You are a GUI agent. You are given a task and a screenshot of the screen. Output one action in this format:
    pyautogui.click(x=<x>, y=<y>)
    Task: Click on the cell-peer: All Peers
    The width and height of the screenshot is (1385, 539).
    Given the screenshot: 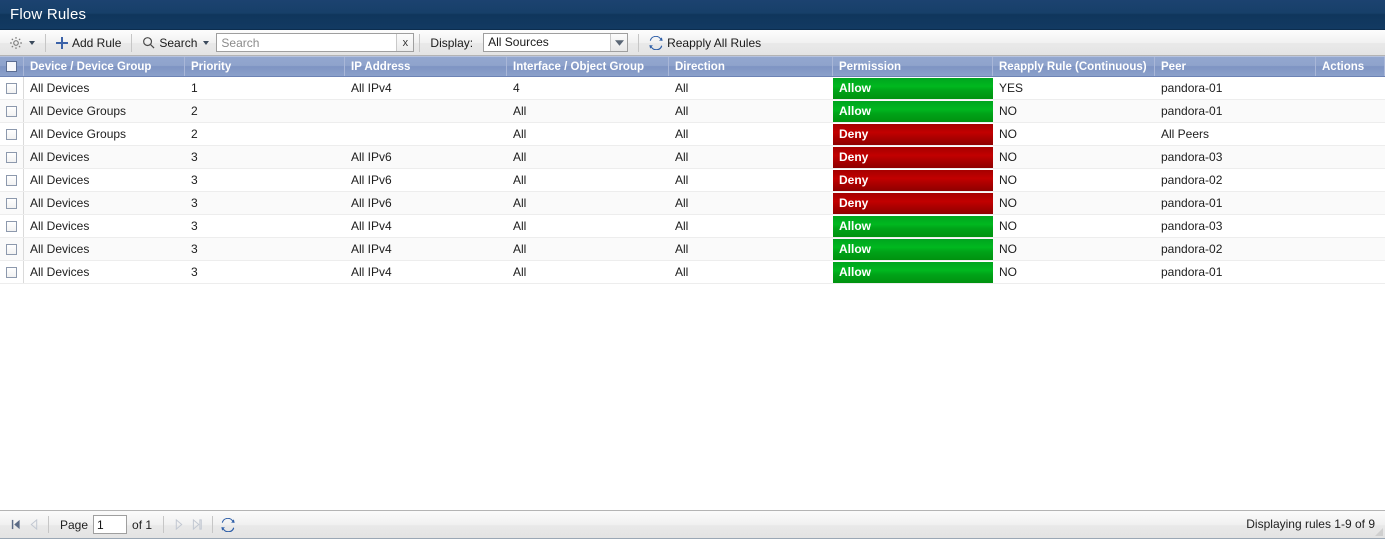 What is the action you would take?
    pyautogui.click(x=1185, y=134)
    